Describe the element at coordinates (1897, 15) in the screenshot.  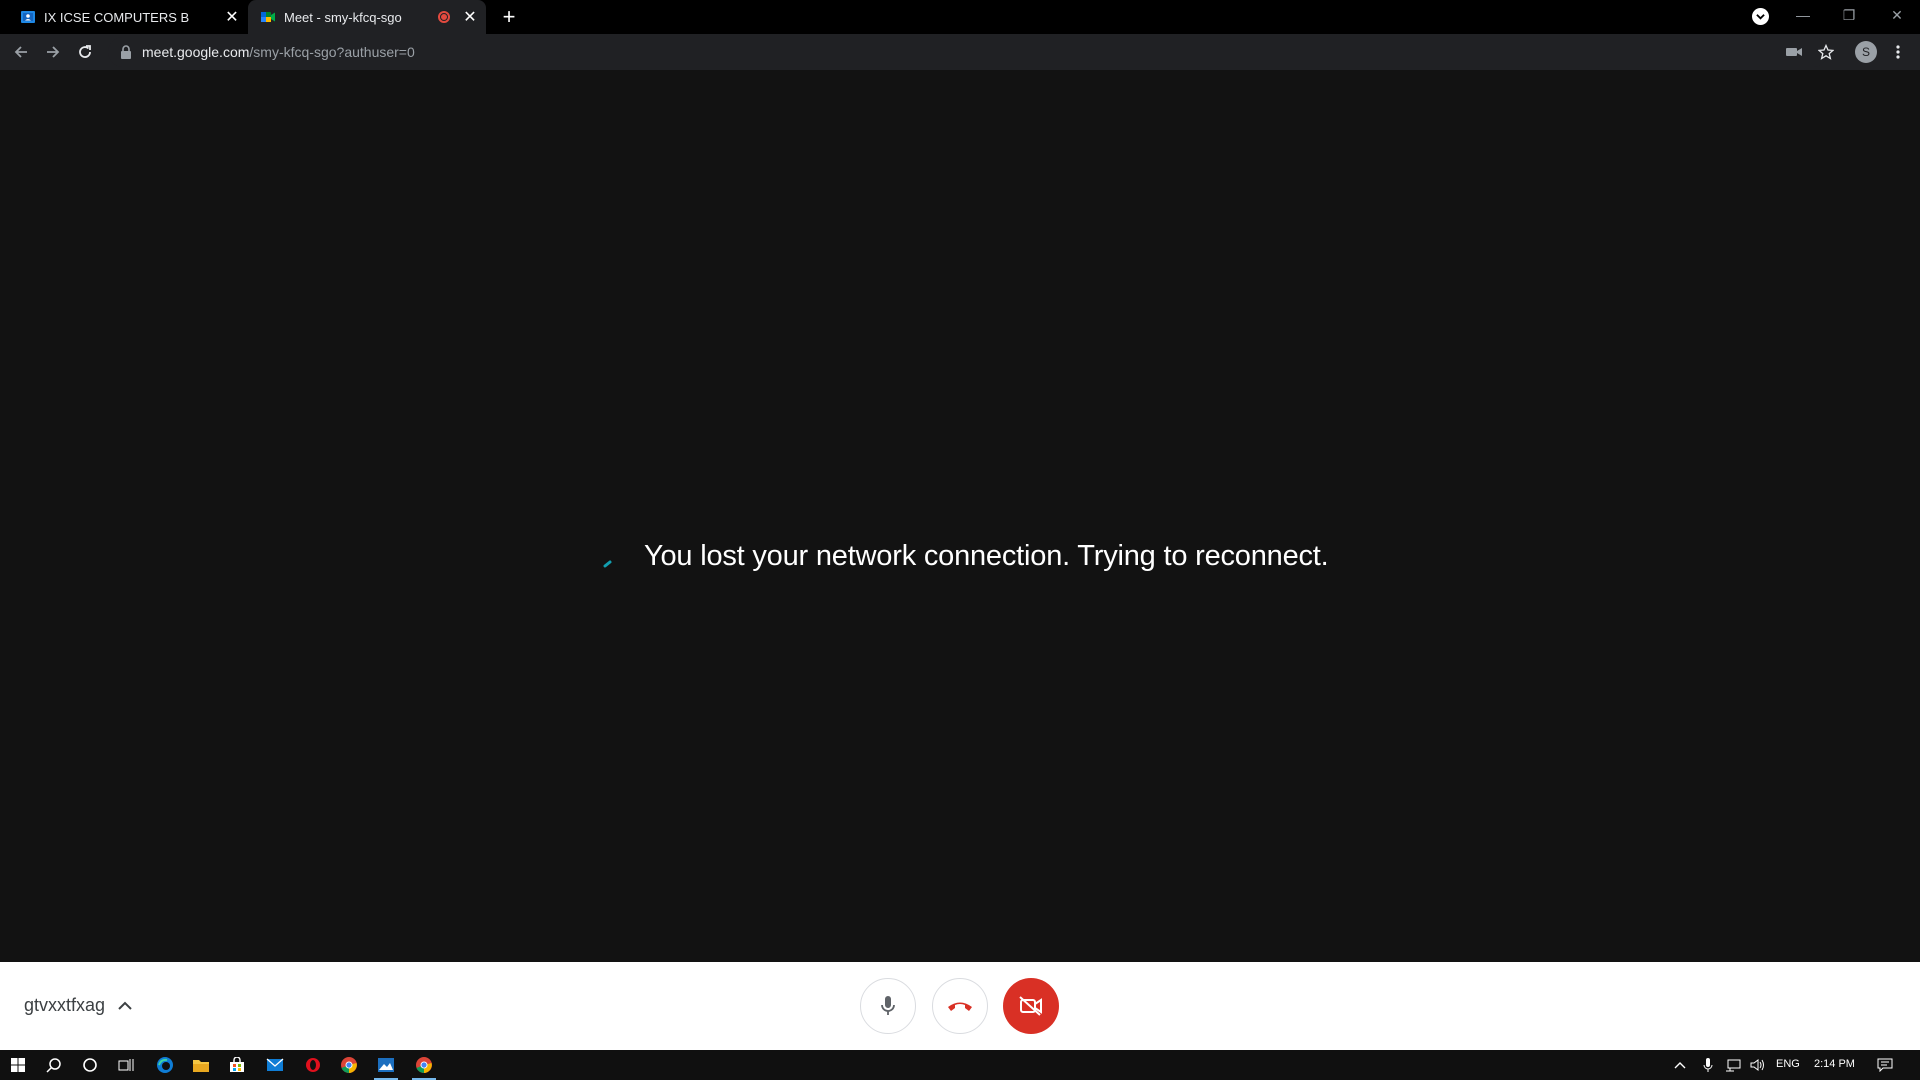
I see `window-close-icon: ✕` at that location.